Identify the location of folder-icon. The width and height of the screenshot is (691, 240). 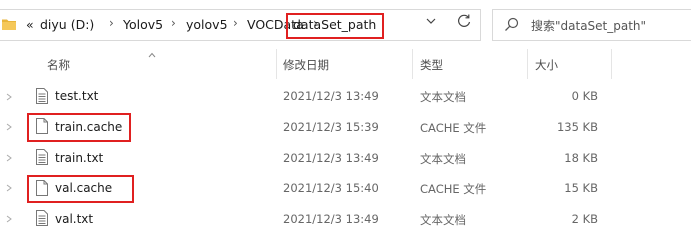
(9, 24).